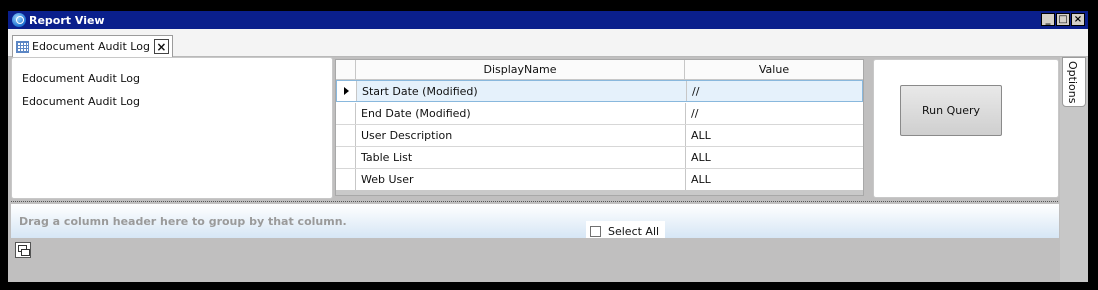 The width and height of the screenshot is (1098, 290). Describe the element at coordinates (161, 46) in the screenshot. I see `tab-close-icon: ×` at that location.